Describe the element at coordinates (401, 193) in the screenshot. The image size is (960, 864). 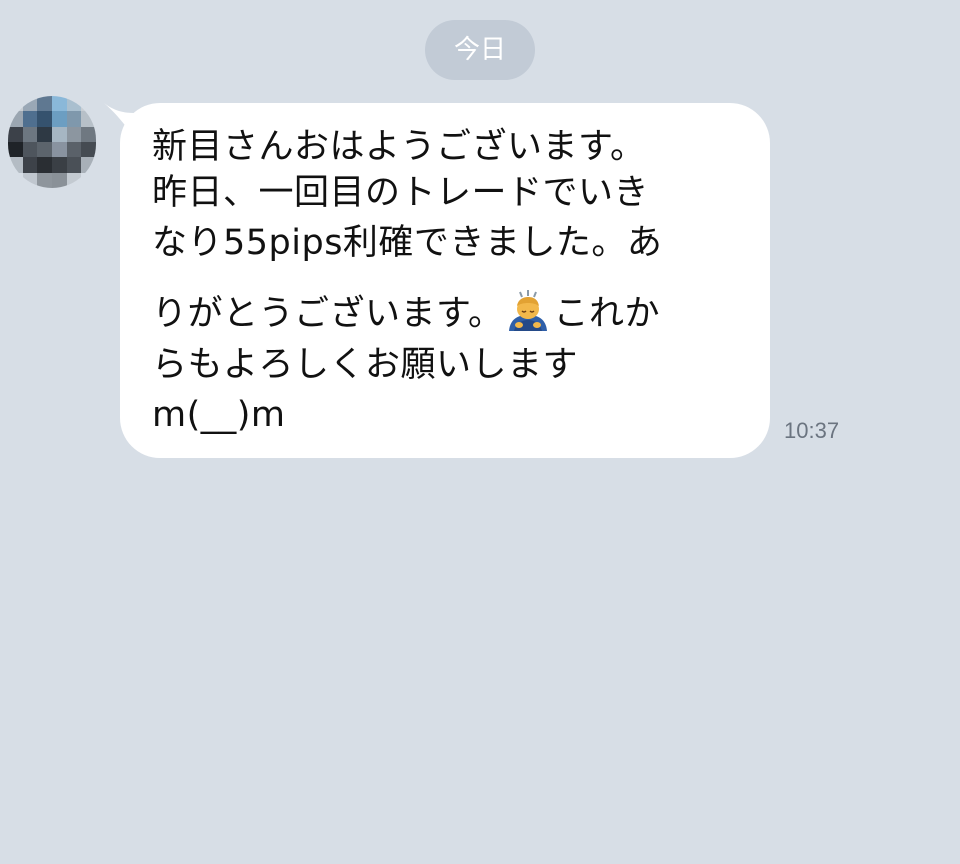
I see `message-text-line: 昨日、一回目のトレードでいき` at that location.